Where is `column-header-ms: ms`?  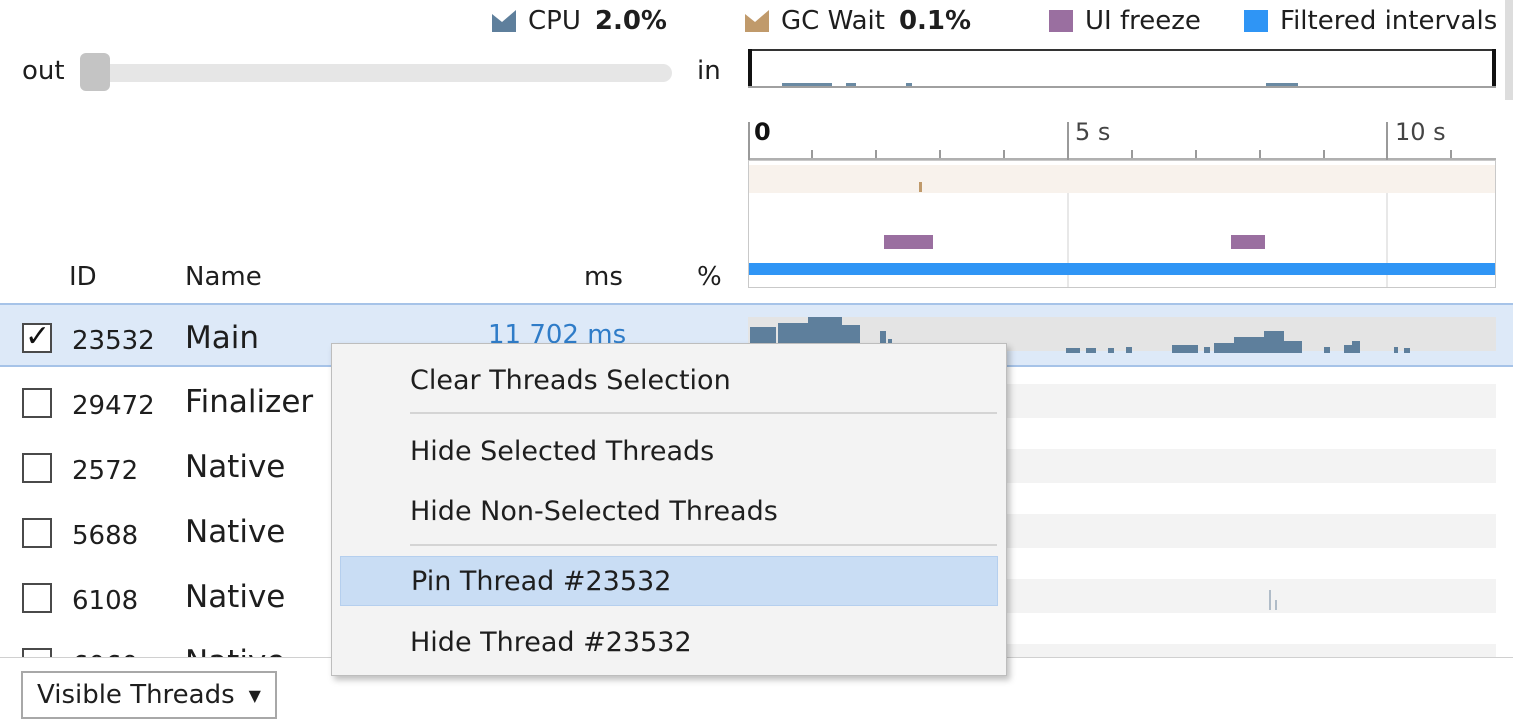
column-header-ms: ms is located at coordinates (603, 277).